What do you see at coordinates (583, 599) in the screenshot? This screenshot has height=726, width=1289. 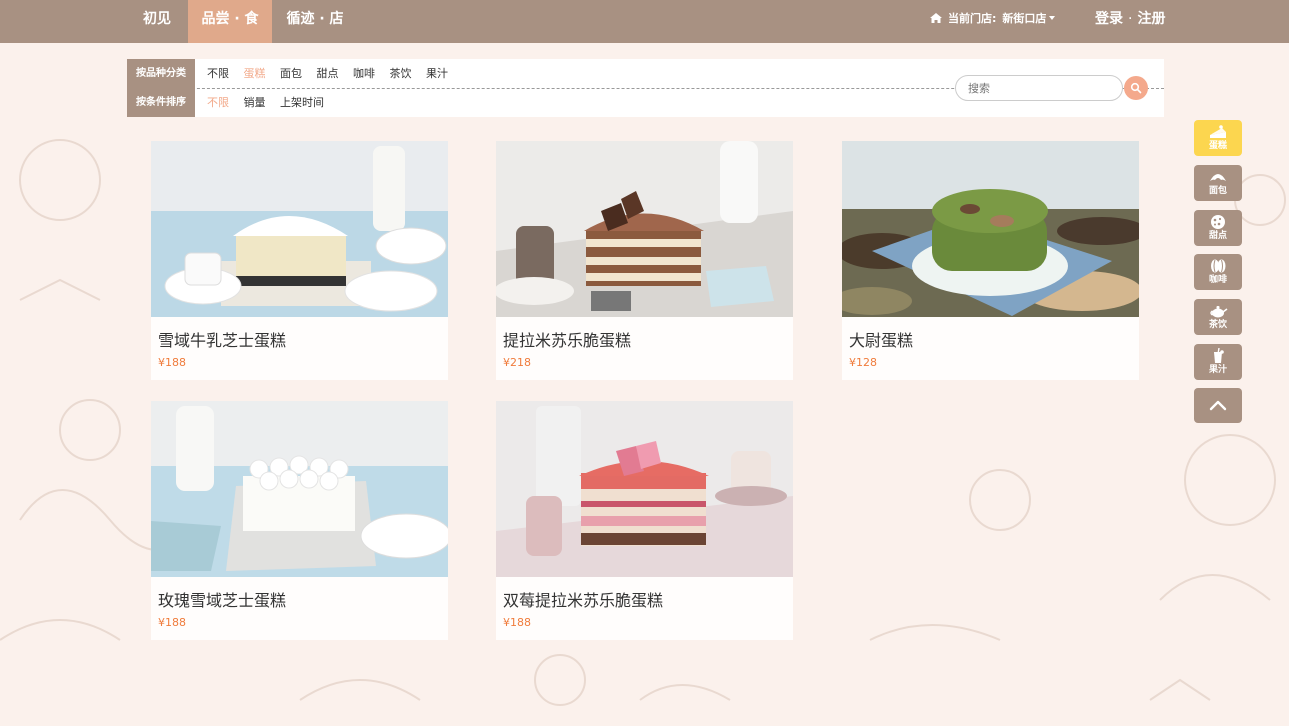 I see `product-name: 双莓提拉米苏乐脆蛋糕` at bounding box center [583, 599].